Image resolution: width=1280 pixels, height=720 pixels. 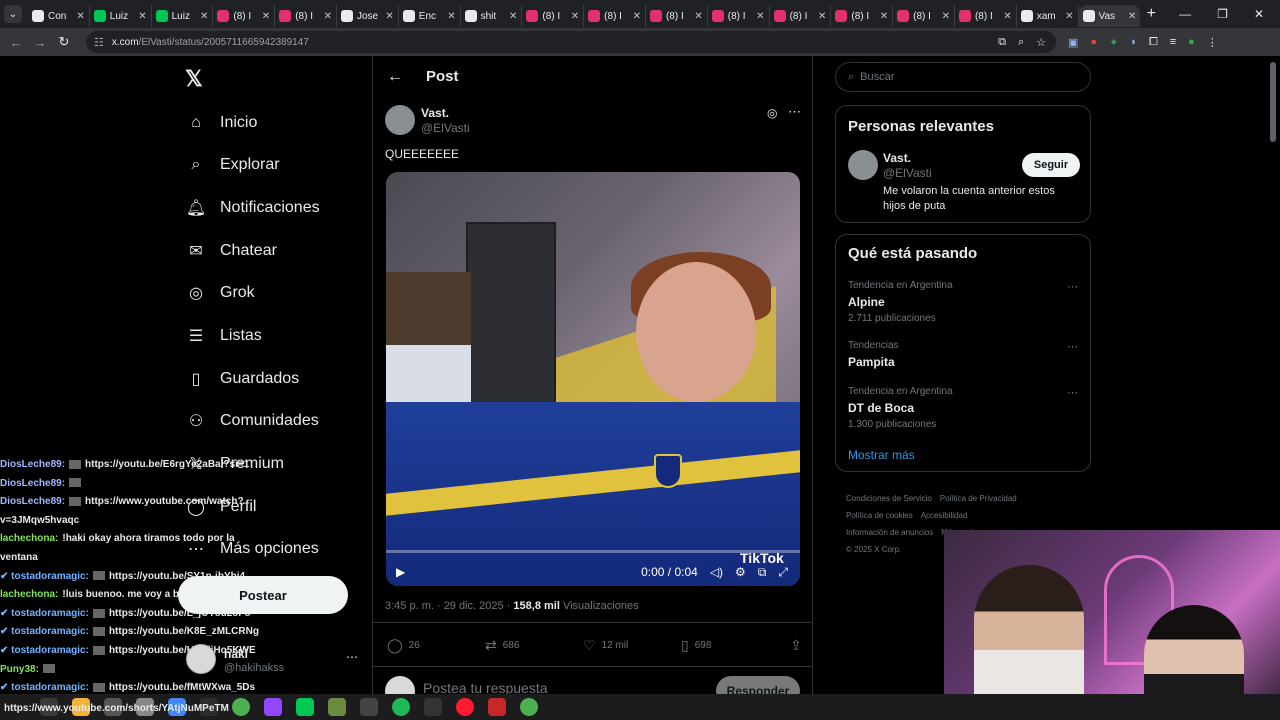 What do you see at coordinates (1048, 16) in the screenshot?
I see `browser-tab: xam ✕` at bounding box center [1048, 16].